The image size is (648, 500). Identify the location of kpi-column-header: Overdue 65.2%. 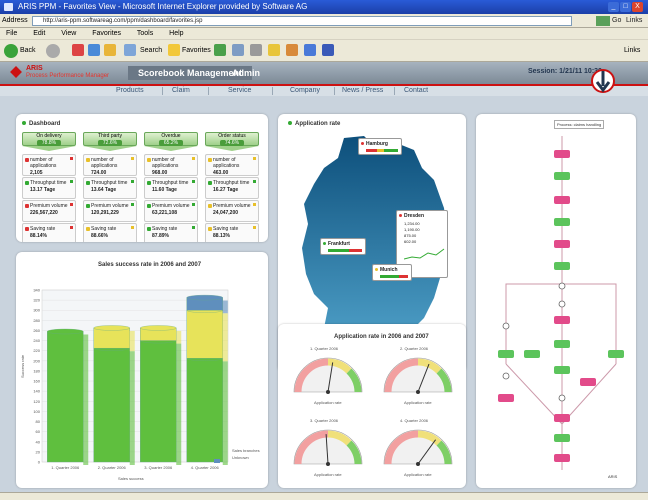
(171, 139).